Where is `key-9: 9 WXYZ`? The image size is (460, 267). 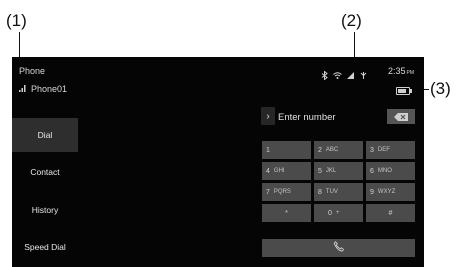
key-9: 9 WXYZ is located at coordinates (390, 192).